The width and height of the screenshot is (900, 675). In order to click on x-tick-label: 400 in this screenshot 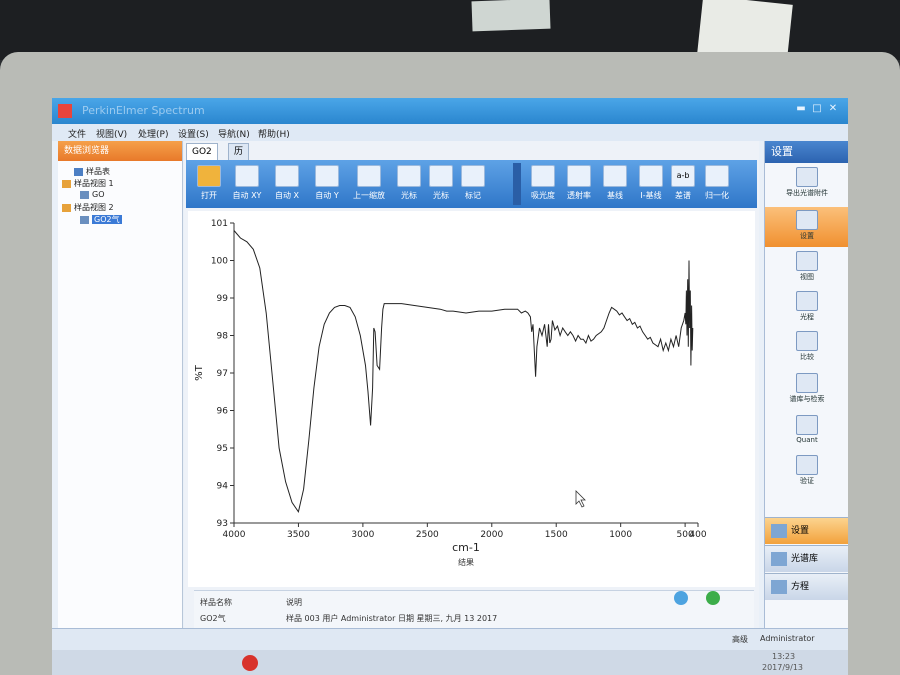, I will do `click(697, 535)`.